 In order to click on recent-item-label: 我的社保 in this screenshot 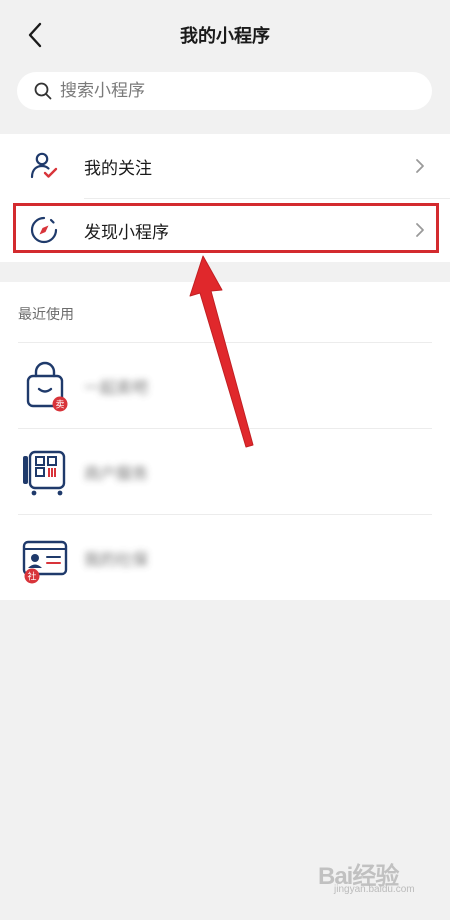, I will do `click(116, 559)`.